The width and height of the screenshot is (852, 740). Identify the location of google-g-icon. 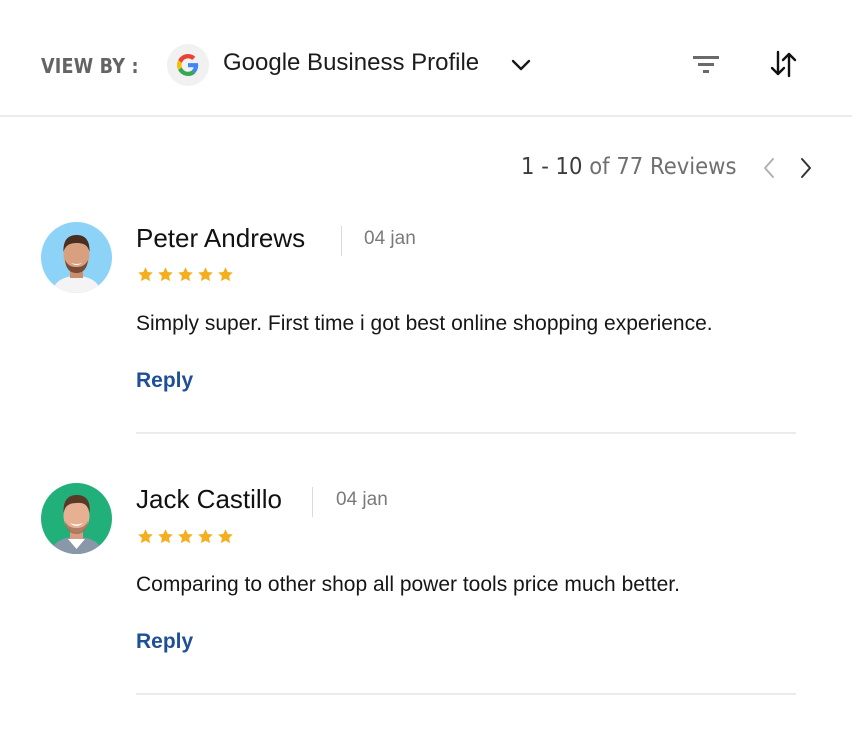
(188, 65).